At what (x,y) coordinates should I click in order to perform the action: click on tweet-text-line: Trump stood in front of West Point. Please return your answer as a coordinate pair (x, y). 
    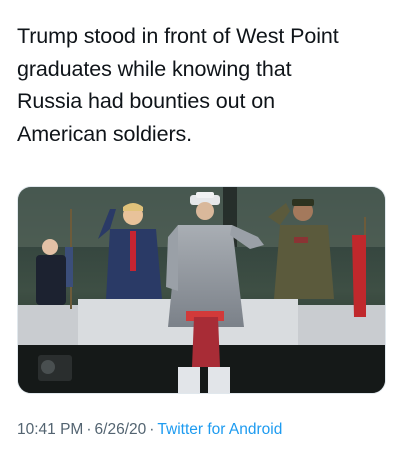
    Looking at the image, I should click on (178, 36).